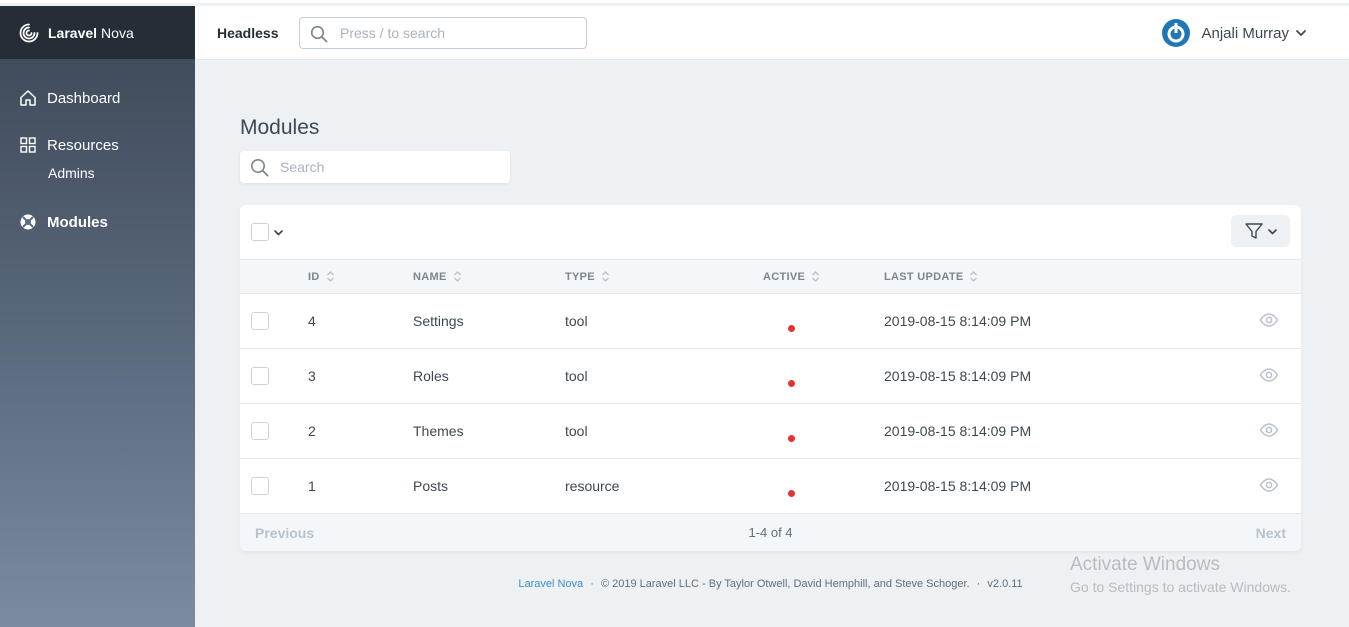 The height and width of the screenshot is (627, 1349). What do you see at coordinates (431, 376) in the screenshot?
I see `cell-name: Roles` at bounding box center [431, 376].